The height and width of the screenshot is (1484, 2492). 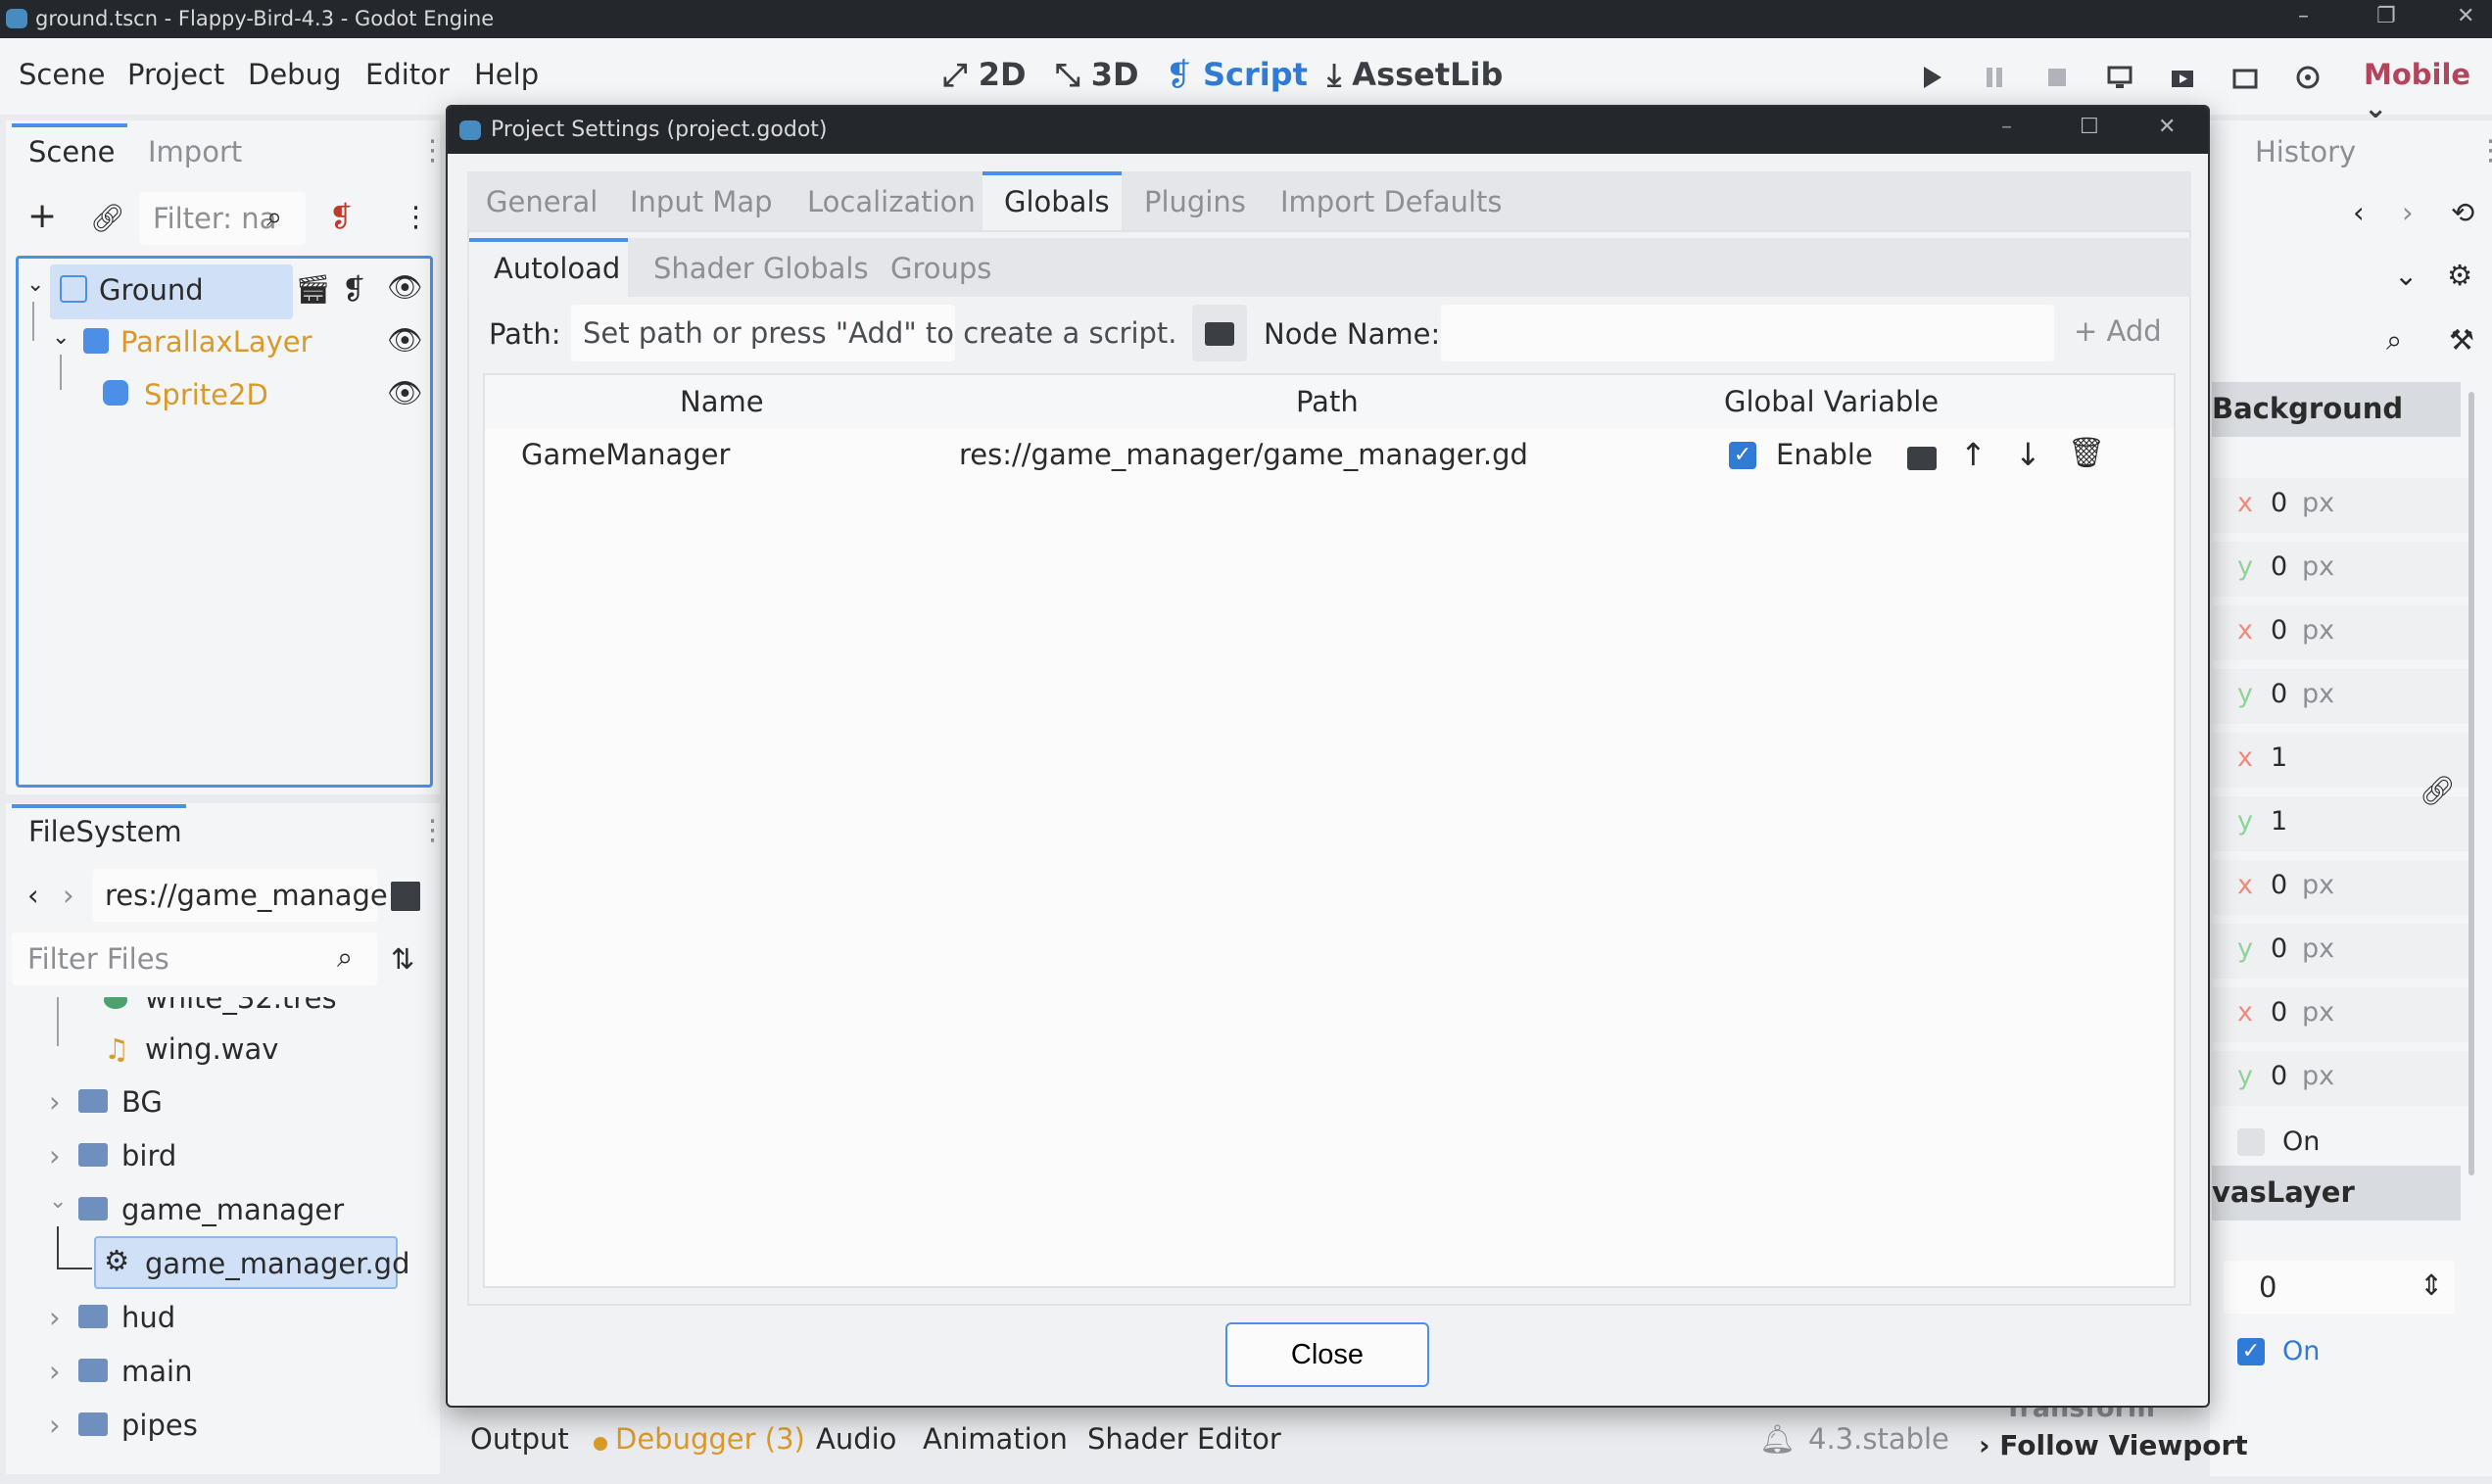 What do you see at coordinates (1415, 75) in the screenshot?
I see `mode-assetlib-button: ⤓ AssetLib` at bounding box center [1415, 75].